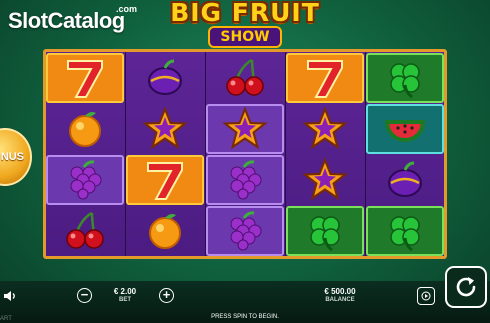  What do you see at coordinates (127, 9) in the screenshot?
I see `watermark-domain: .com` at bounding box center [127, 9].